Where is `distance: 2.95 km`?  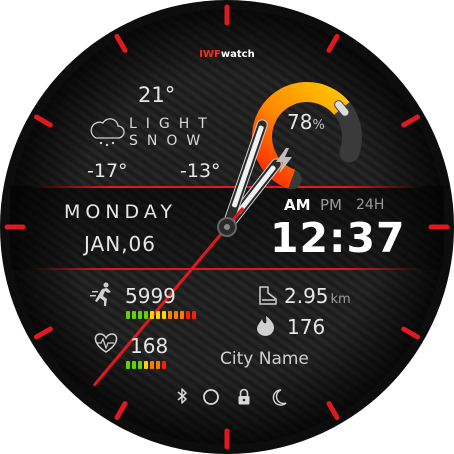 distance: 2.95 km is located at coordinates (317, 296).